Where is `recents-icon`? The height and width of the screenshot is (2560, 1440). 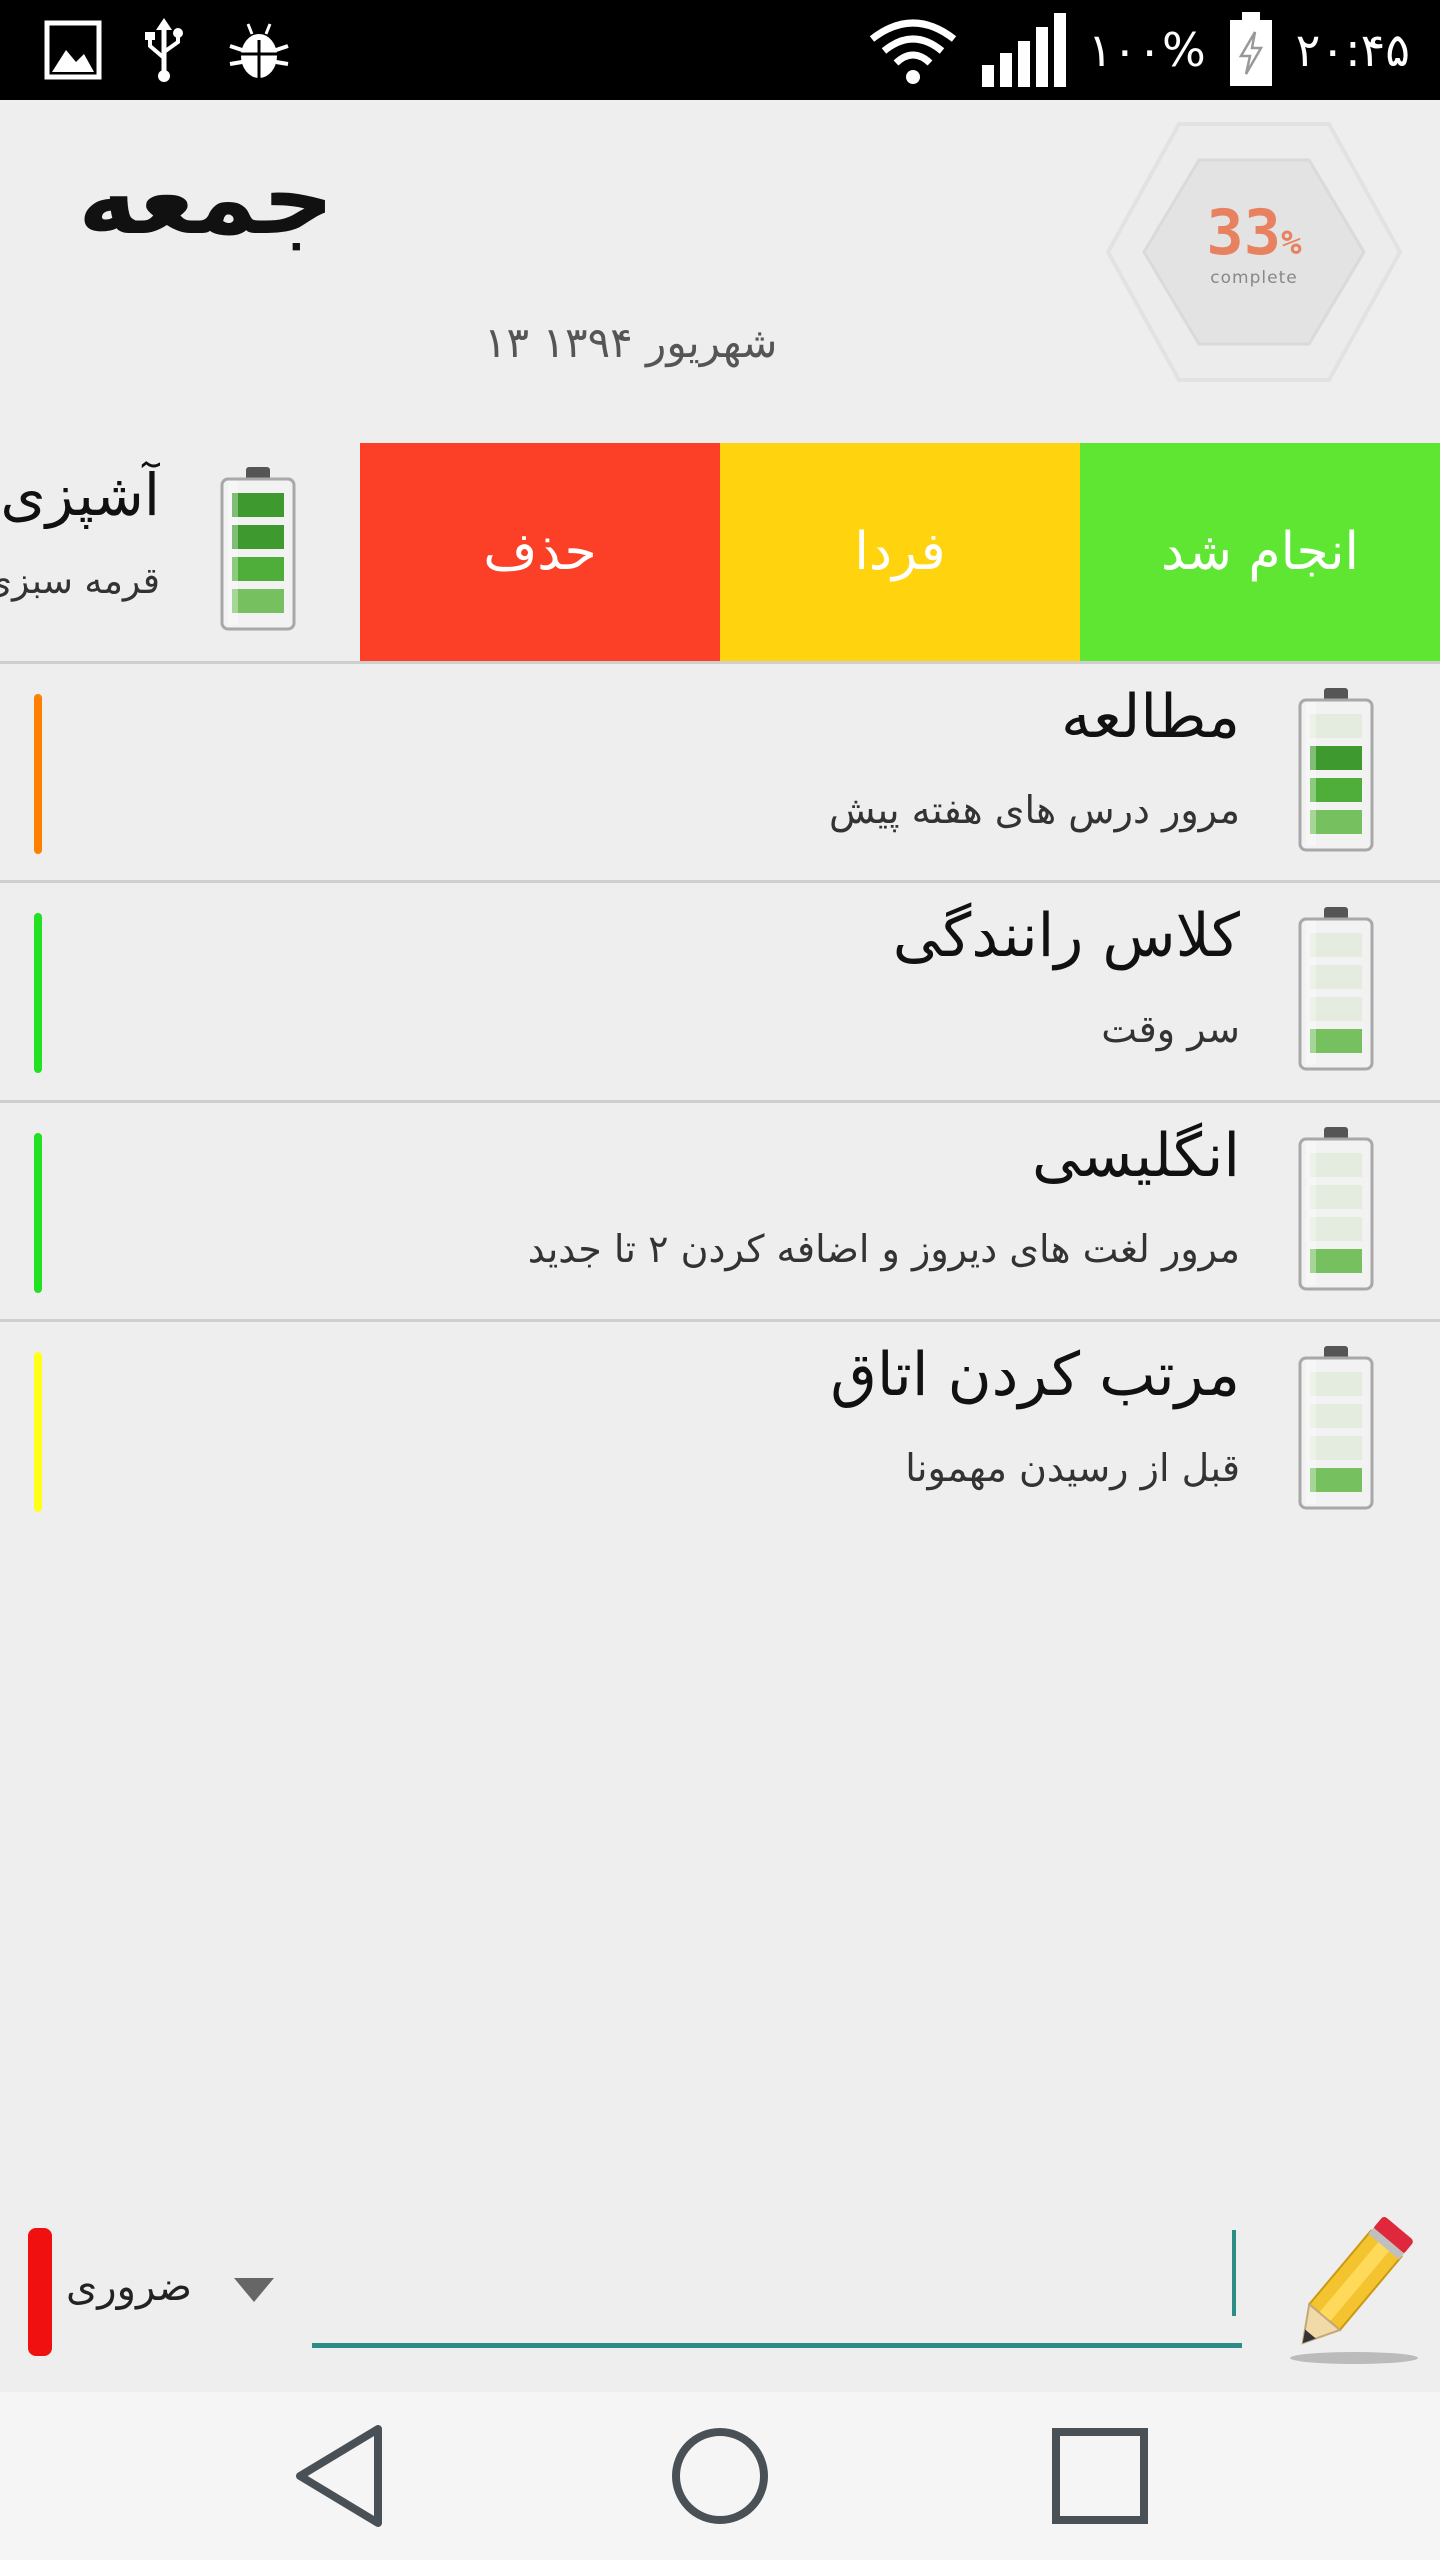 recents-icon is located at coordinates (1100, 2476).